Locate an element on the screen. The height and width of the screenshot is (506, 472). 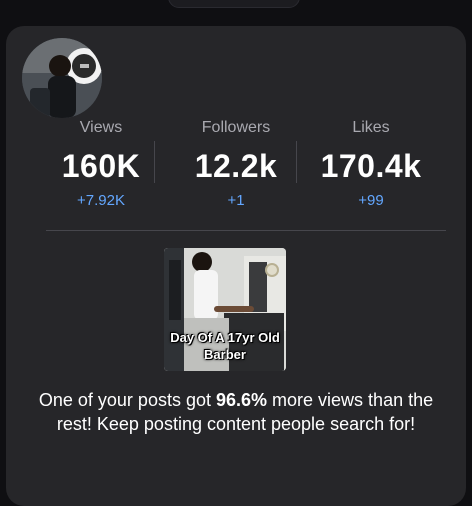
stat-label: Followers is located at coordinates (236, 127).